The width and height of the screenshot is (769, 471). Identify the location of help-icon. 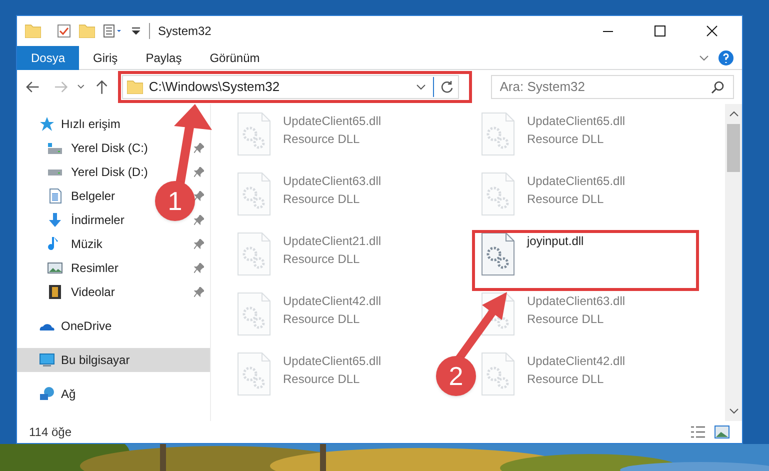
(726, 58).